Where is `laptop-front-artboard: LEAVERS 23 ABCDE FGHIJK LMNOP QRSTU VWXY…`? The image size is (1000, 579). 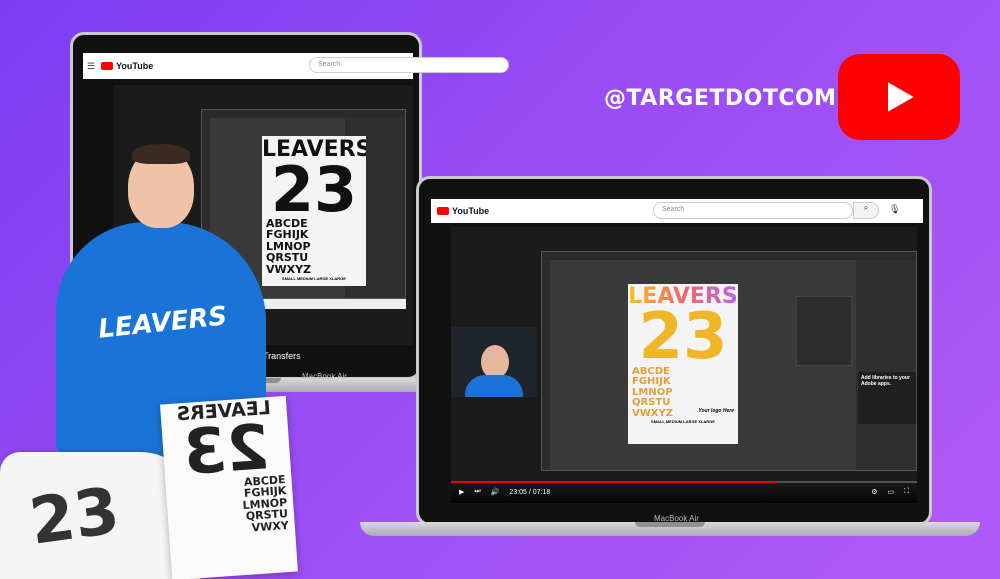 laptop-front-artboard: LEAVERS 23 ABCDE FGHIJK LMNOP QRSTU VWXY… is located at coordinates (683, 364).